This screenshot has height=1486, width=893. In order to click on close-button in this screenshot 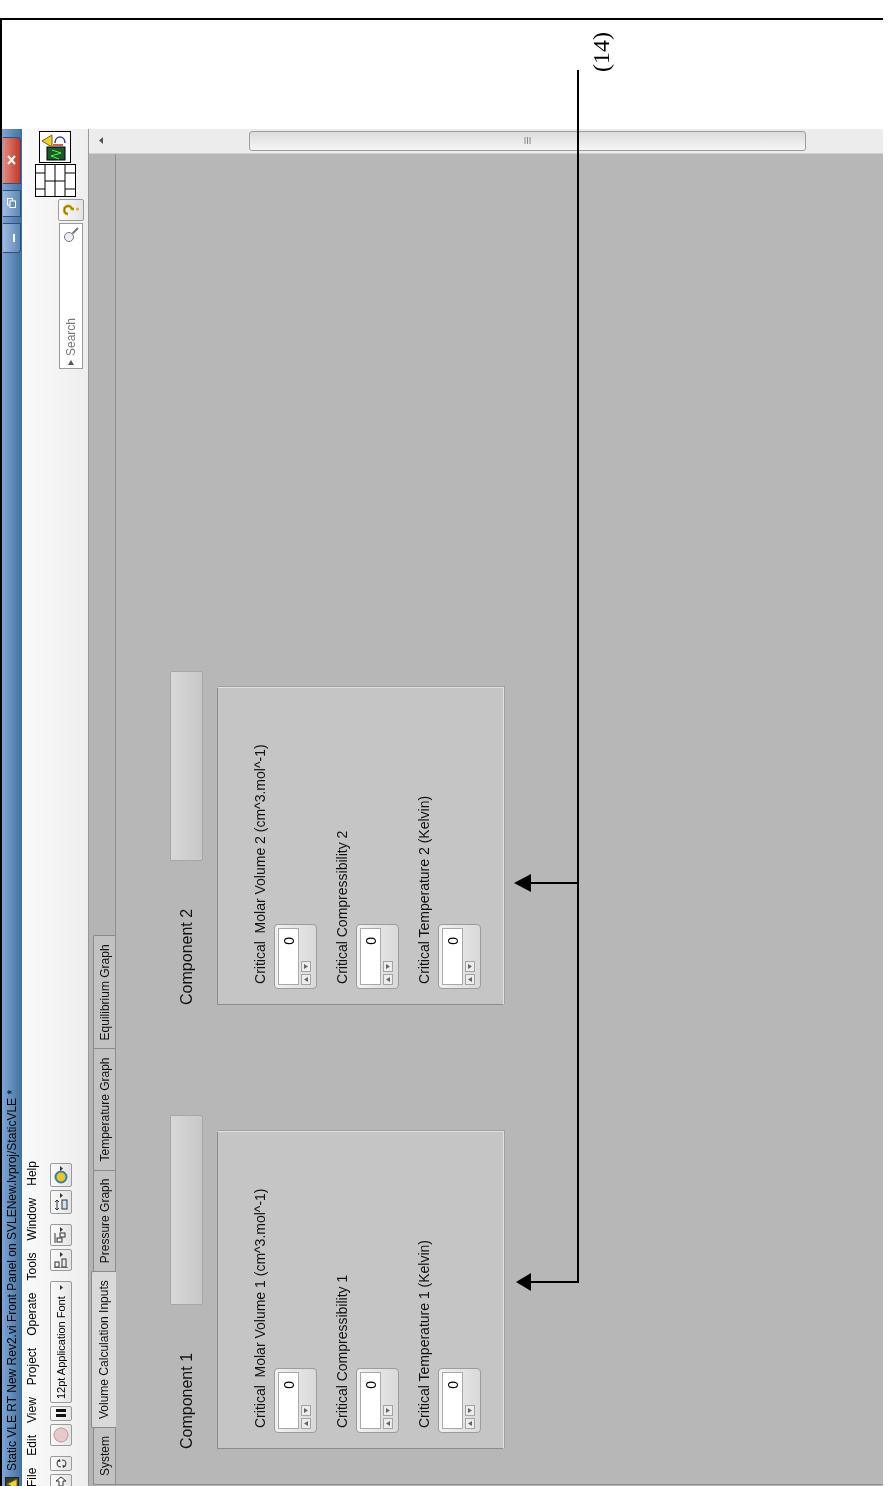, I will do `click(12, 160)`.